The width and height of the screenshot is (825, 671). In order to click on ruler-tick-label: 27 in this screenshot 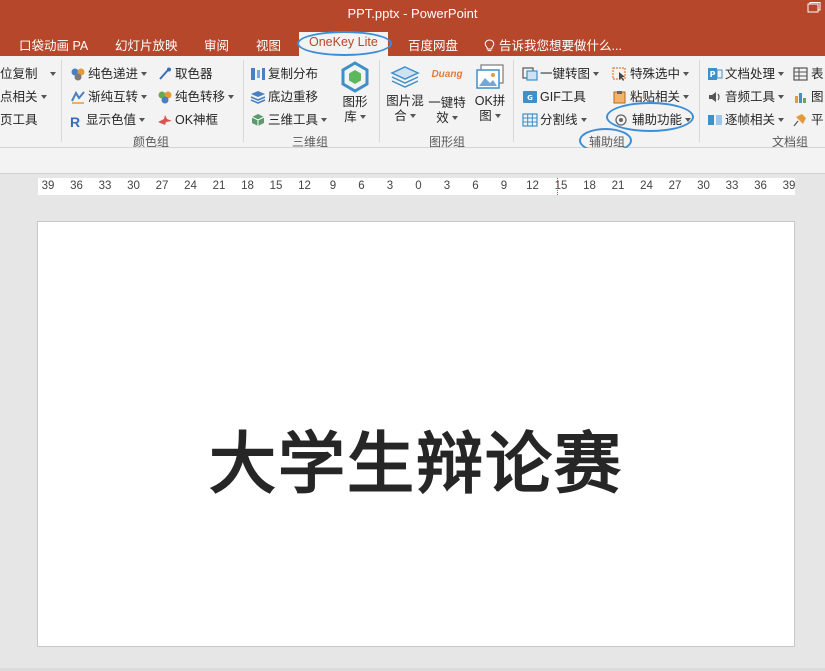, I will do `click(675, 186)`.